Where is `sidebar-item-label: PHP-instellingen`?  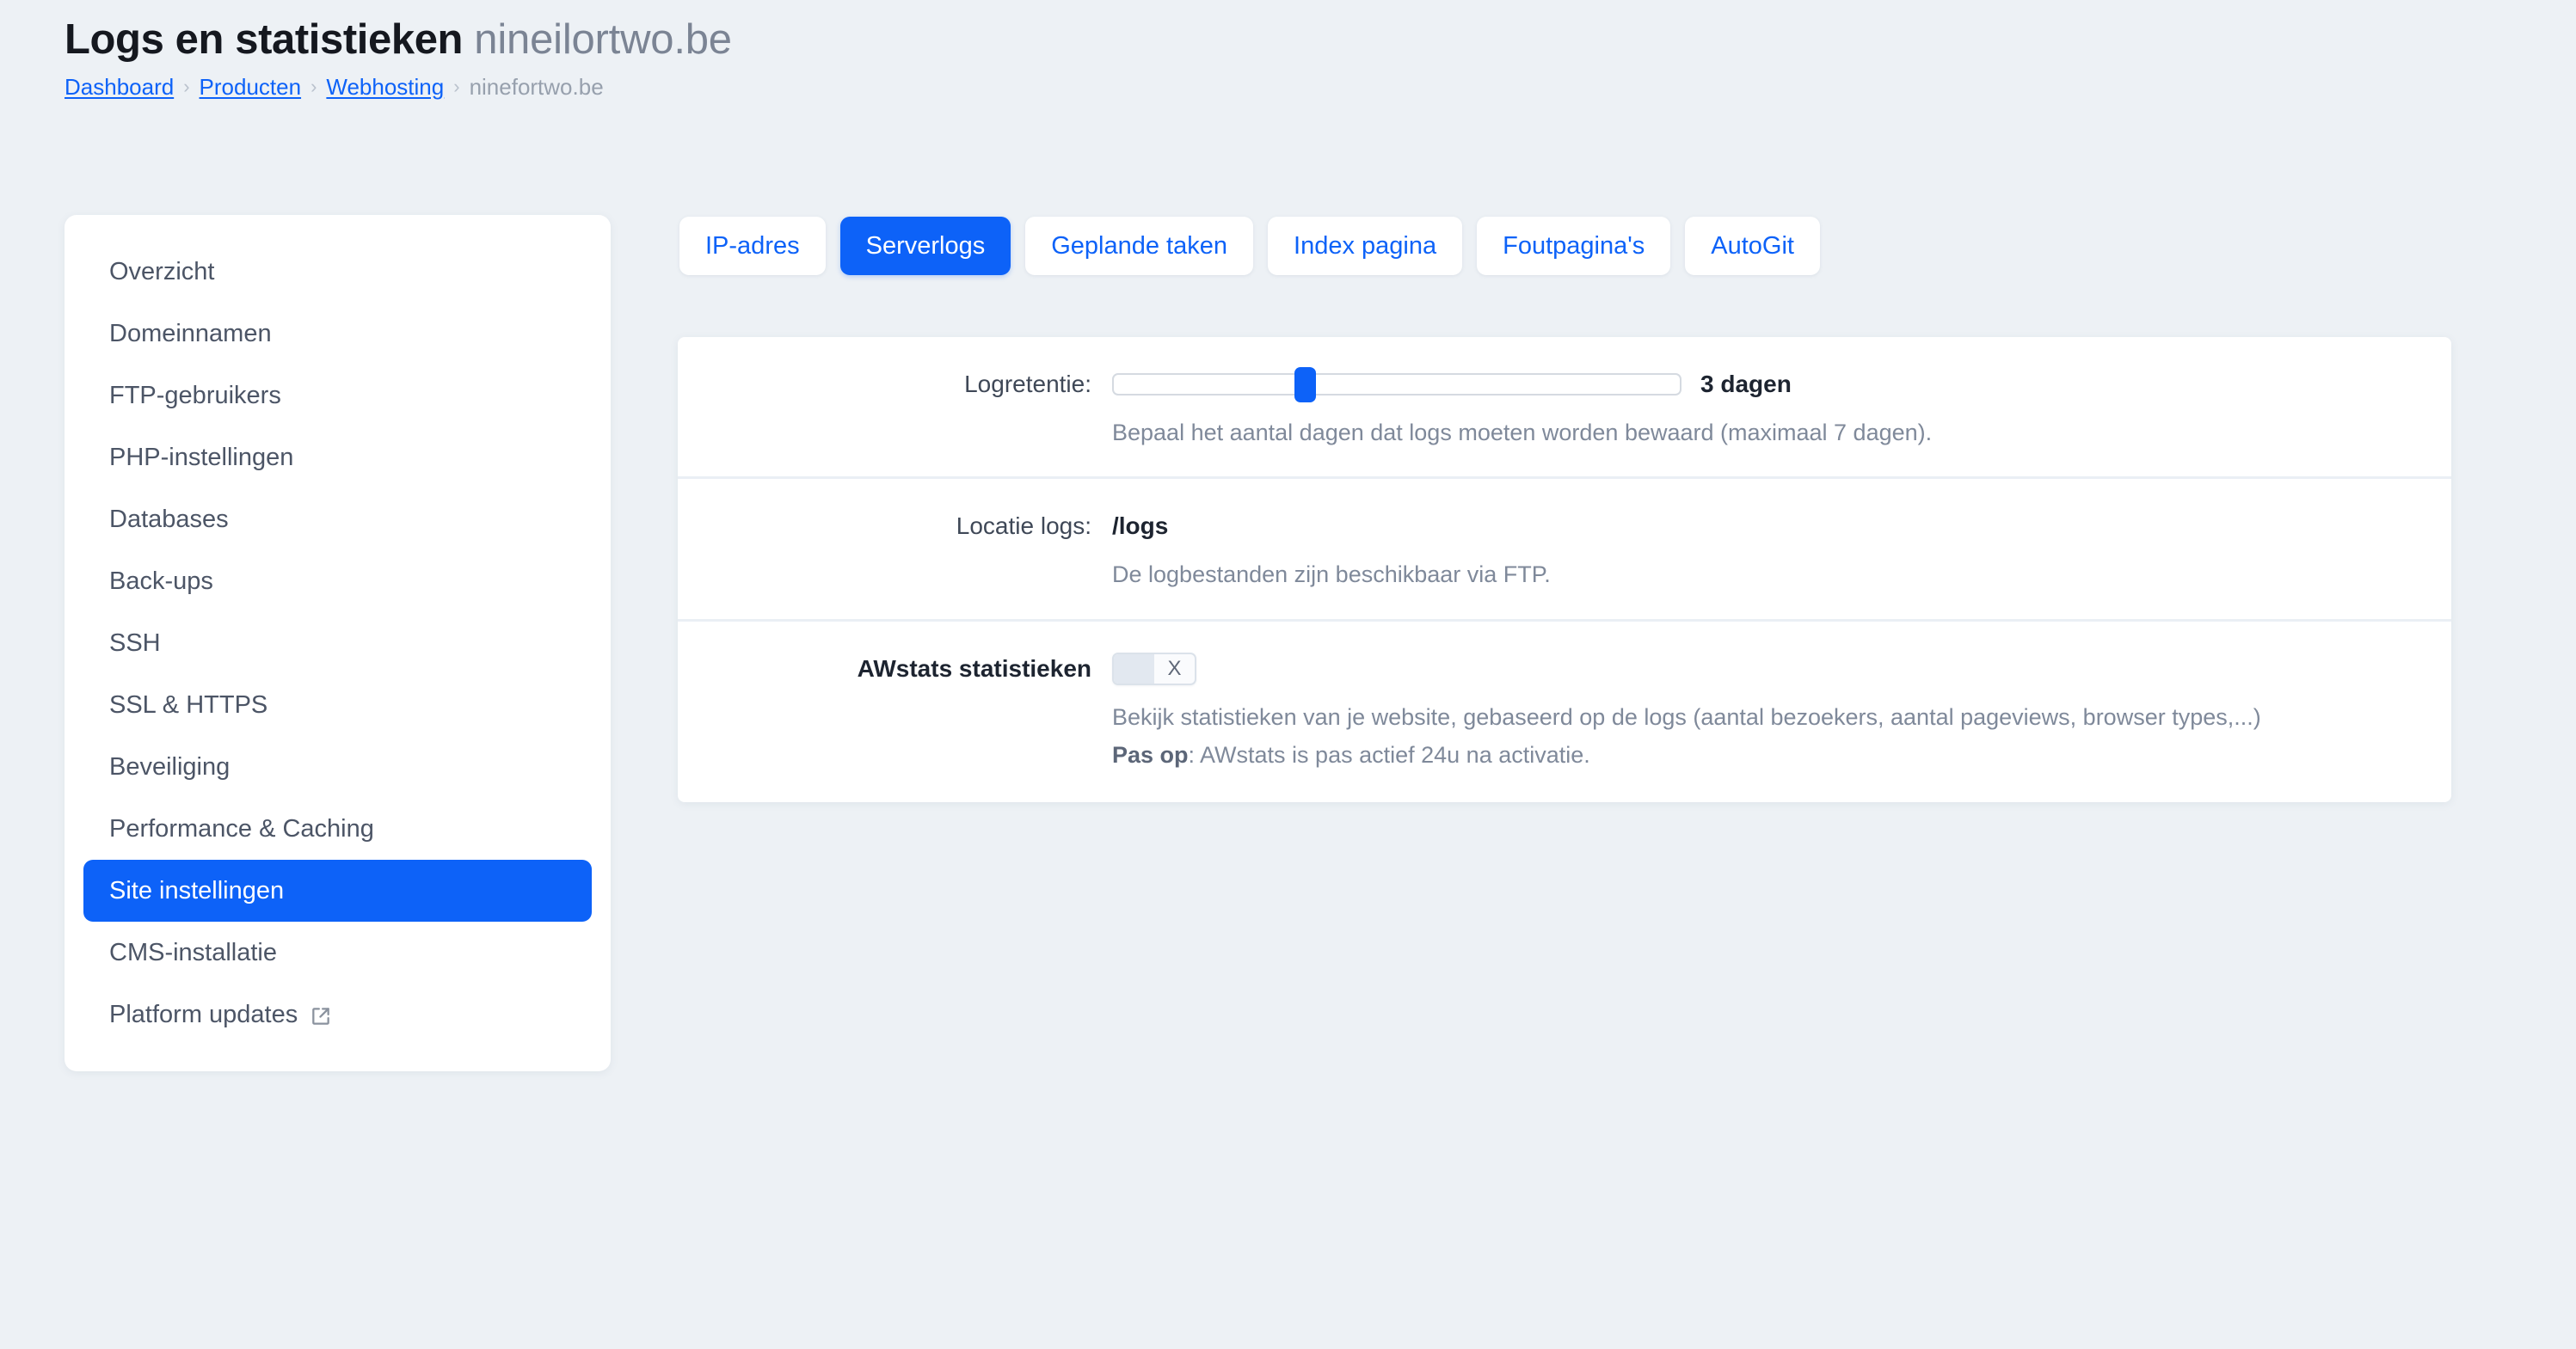 sidebar-item-label: PHP-instellingen is located at coordinates (201, 457).